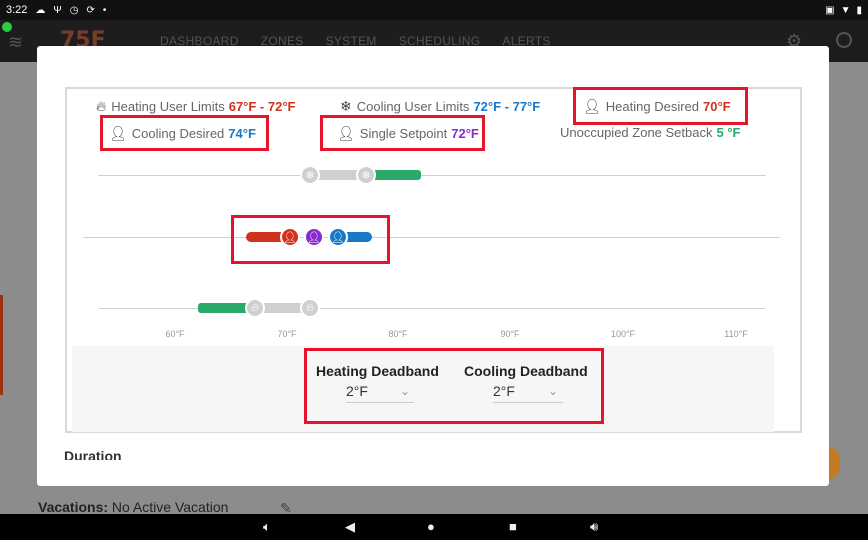 This screenshot has width=868, height=540. Describe the element at coordinates (1, 345) in the screenshot. I see `side-tab` at that location.